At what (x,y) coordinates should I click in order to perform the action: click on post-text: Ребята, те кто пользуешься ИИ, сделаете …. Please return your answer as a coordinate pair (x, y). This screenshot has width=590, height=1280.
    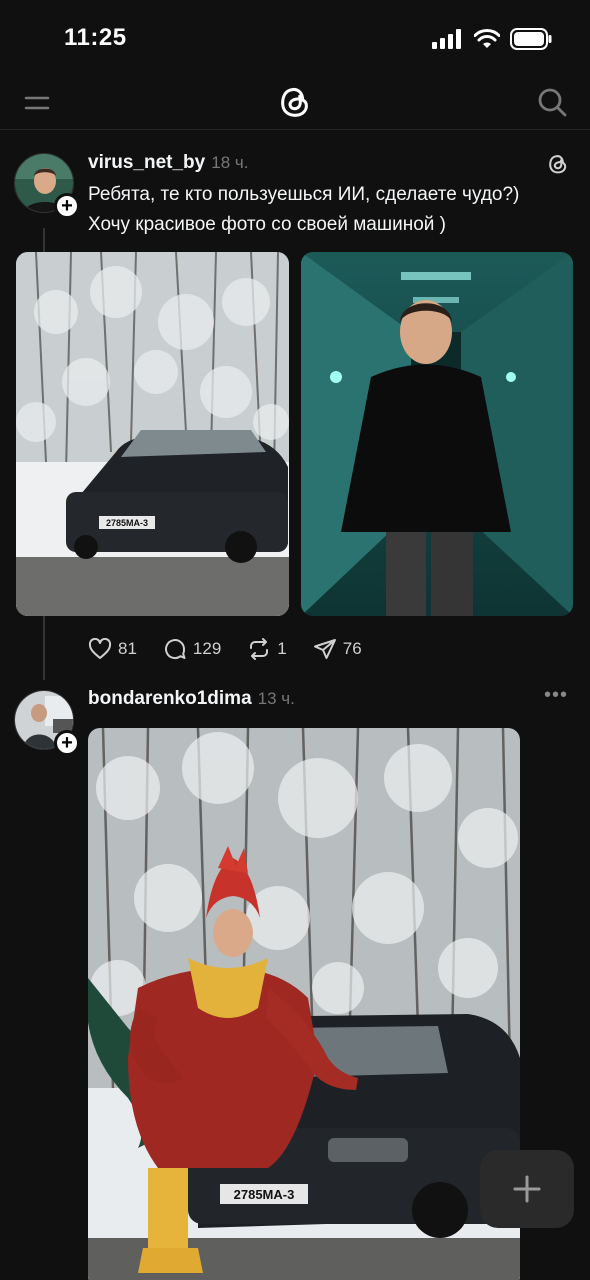
    Looking at the image, I should click on (333, 210).